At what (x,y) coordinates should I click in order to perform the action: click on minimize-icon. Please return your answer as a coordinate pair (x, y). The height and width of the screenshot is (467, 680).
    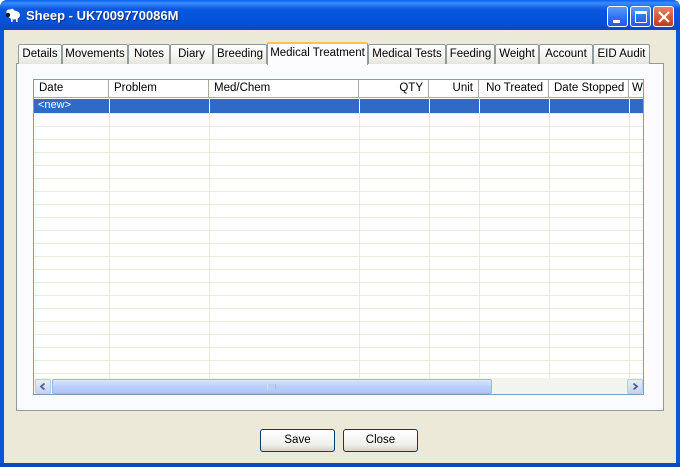
    Looking at the image, I should click on (616, 21).